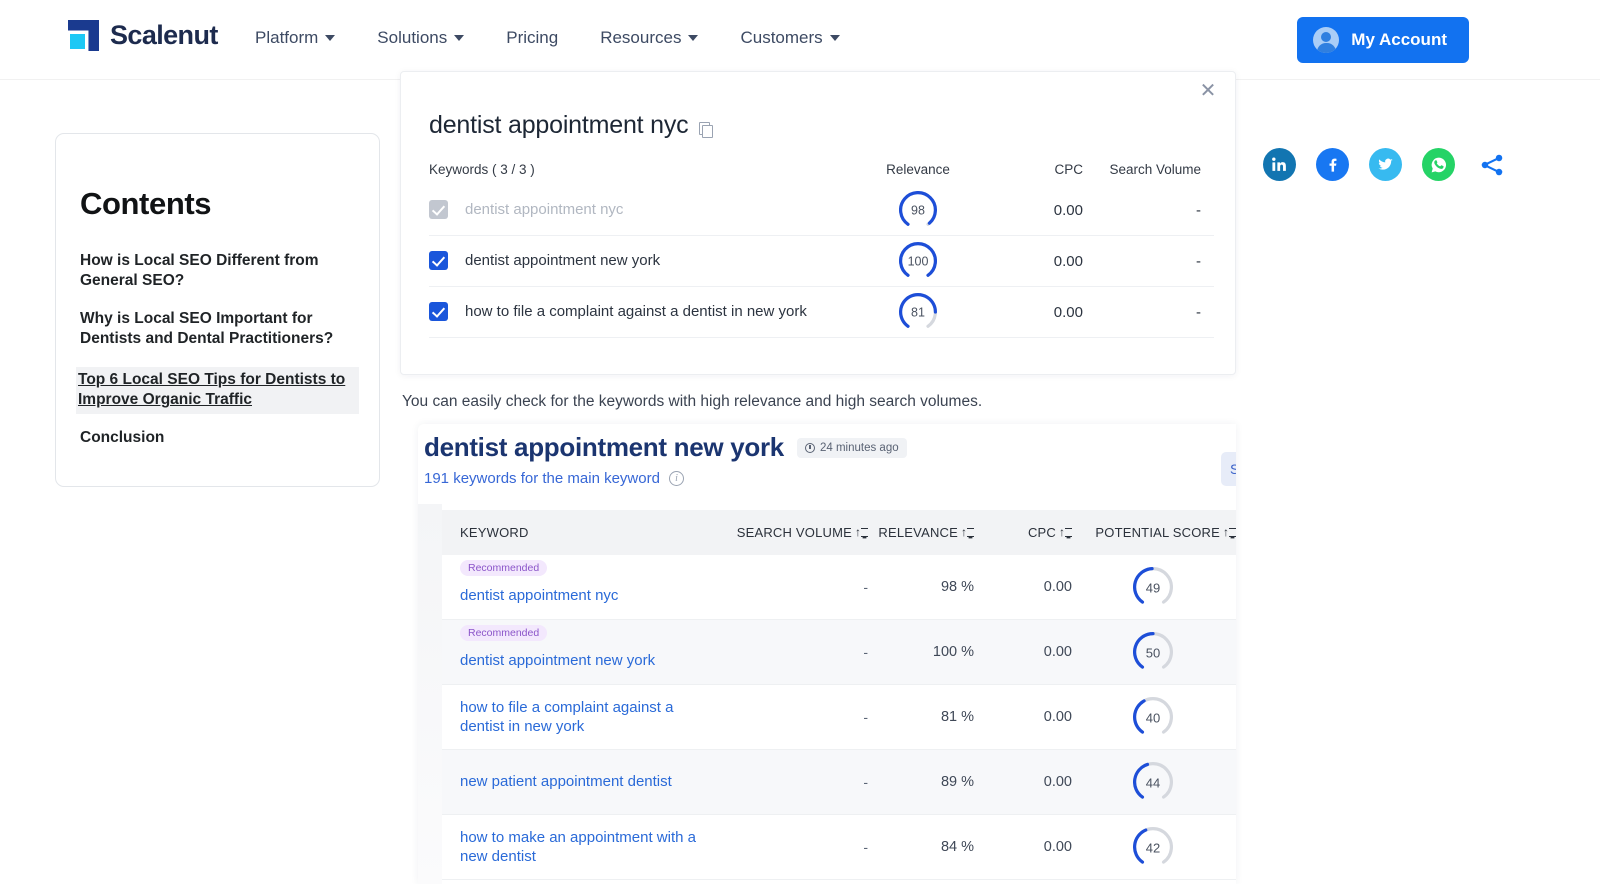 This screenshot has width=1600, height=884. I want to click on my-account-button: My Account, so click(1383, 40).